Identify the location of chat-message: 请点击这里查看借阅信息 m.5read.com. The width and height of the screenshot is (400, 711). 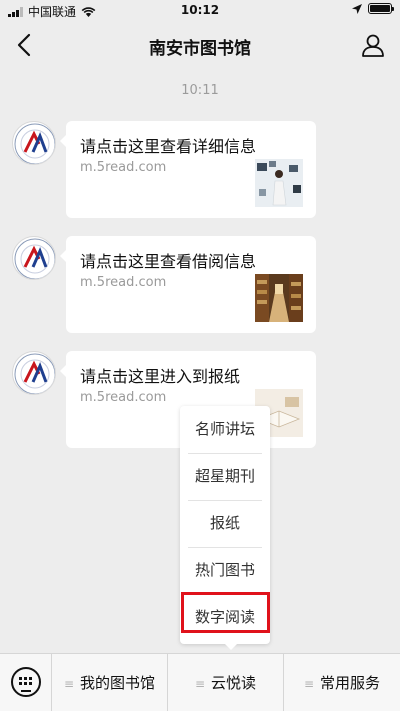
(200, 286).